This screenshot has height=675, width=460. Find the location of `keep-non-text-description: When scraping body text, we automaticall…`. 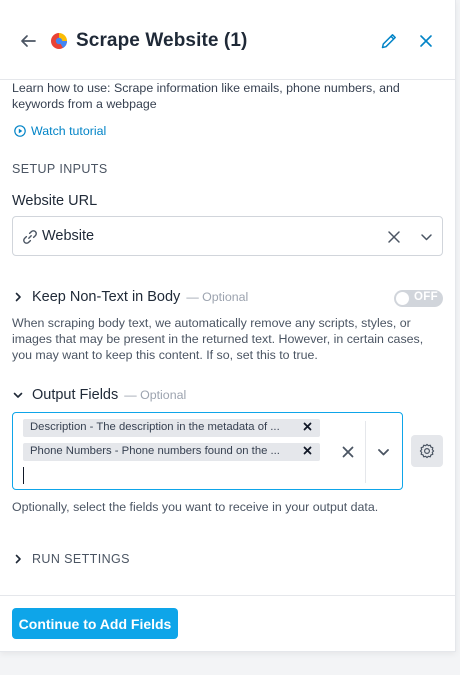

keep-non-text-description: When scraping body text, we automaticall… is located at coordinates (218, 339).